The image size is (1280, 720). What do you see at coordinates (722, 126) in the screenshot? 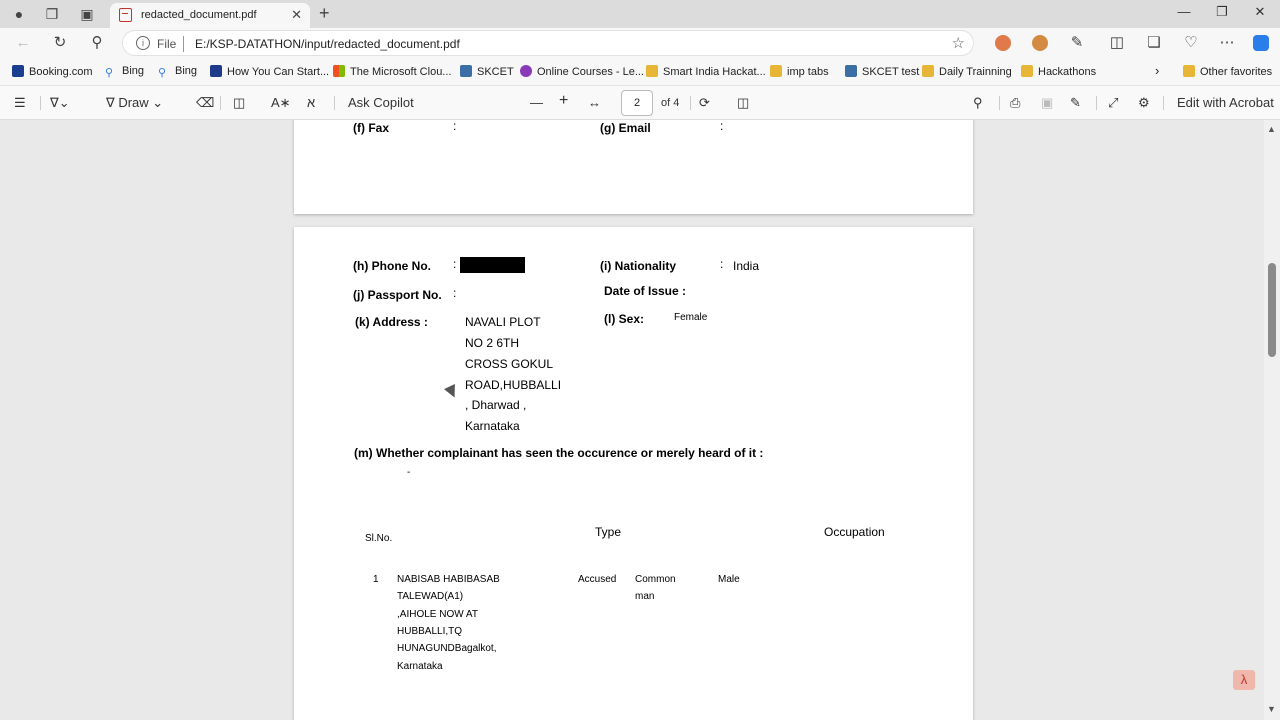
I see `email-colon: :` at bounding box center [722, 126].